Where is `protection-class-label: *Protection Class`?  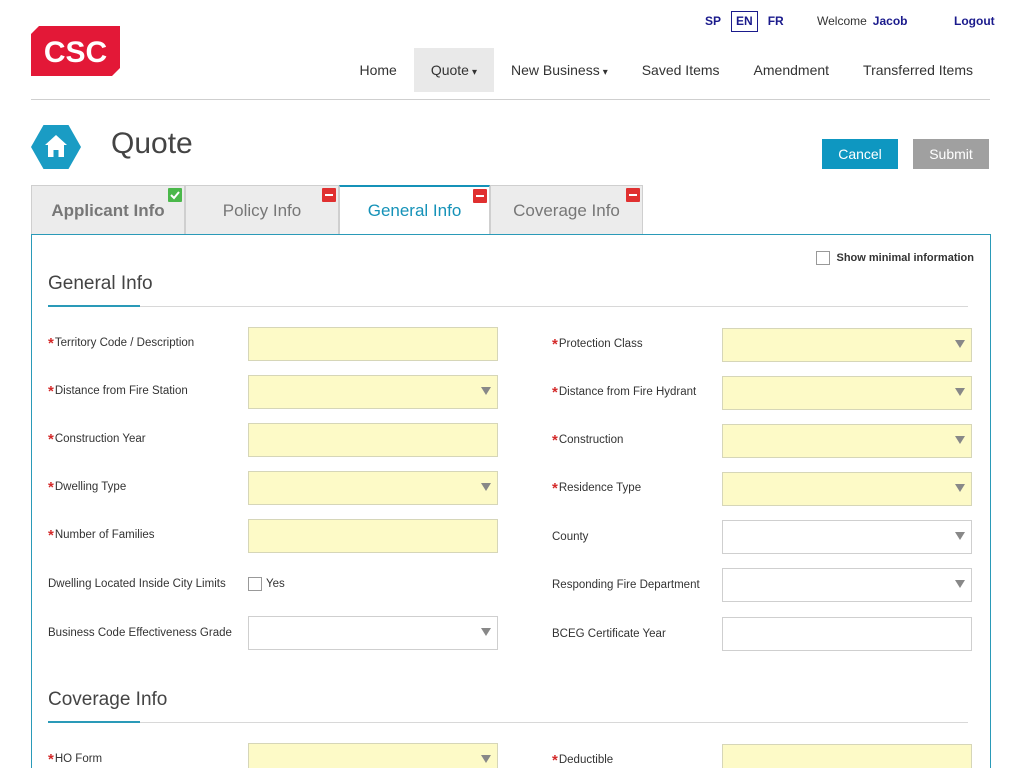 protection-class-label: *Protection Class is located at coordinates (597, 344).